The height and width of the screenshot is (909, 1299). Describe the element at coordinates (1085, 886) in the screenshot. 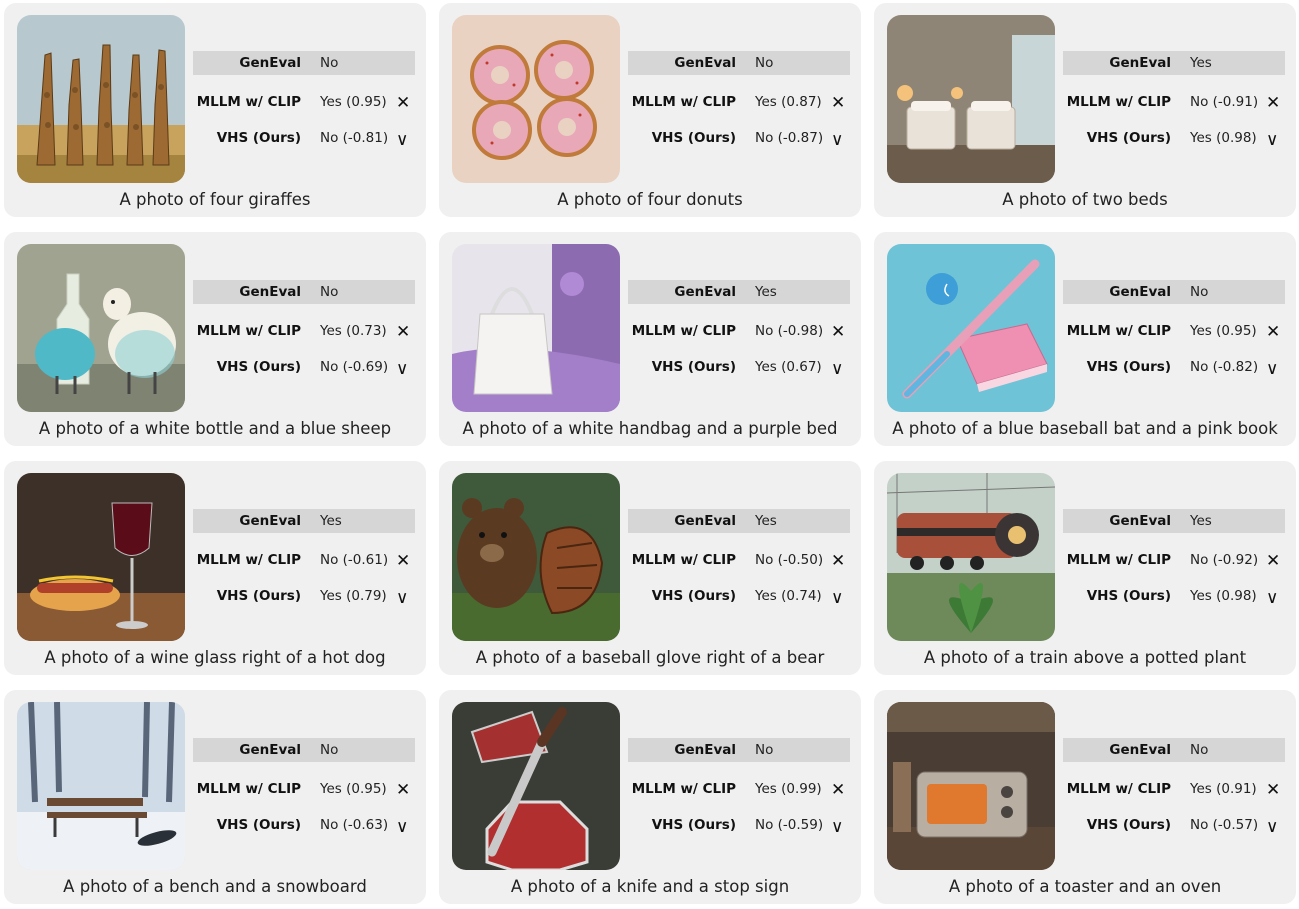

I see `caption: A photo of a toaster and an oven` at that location.